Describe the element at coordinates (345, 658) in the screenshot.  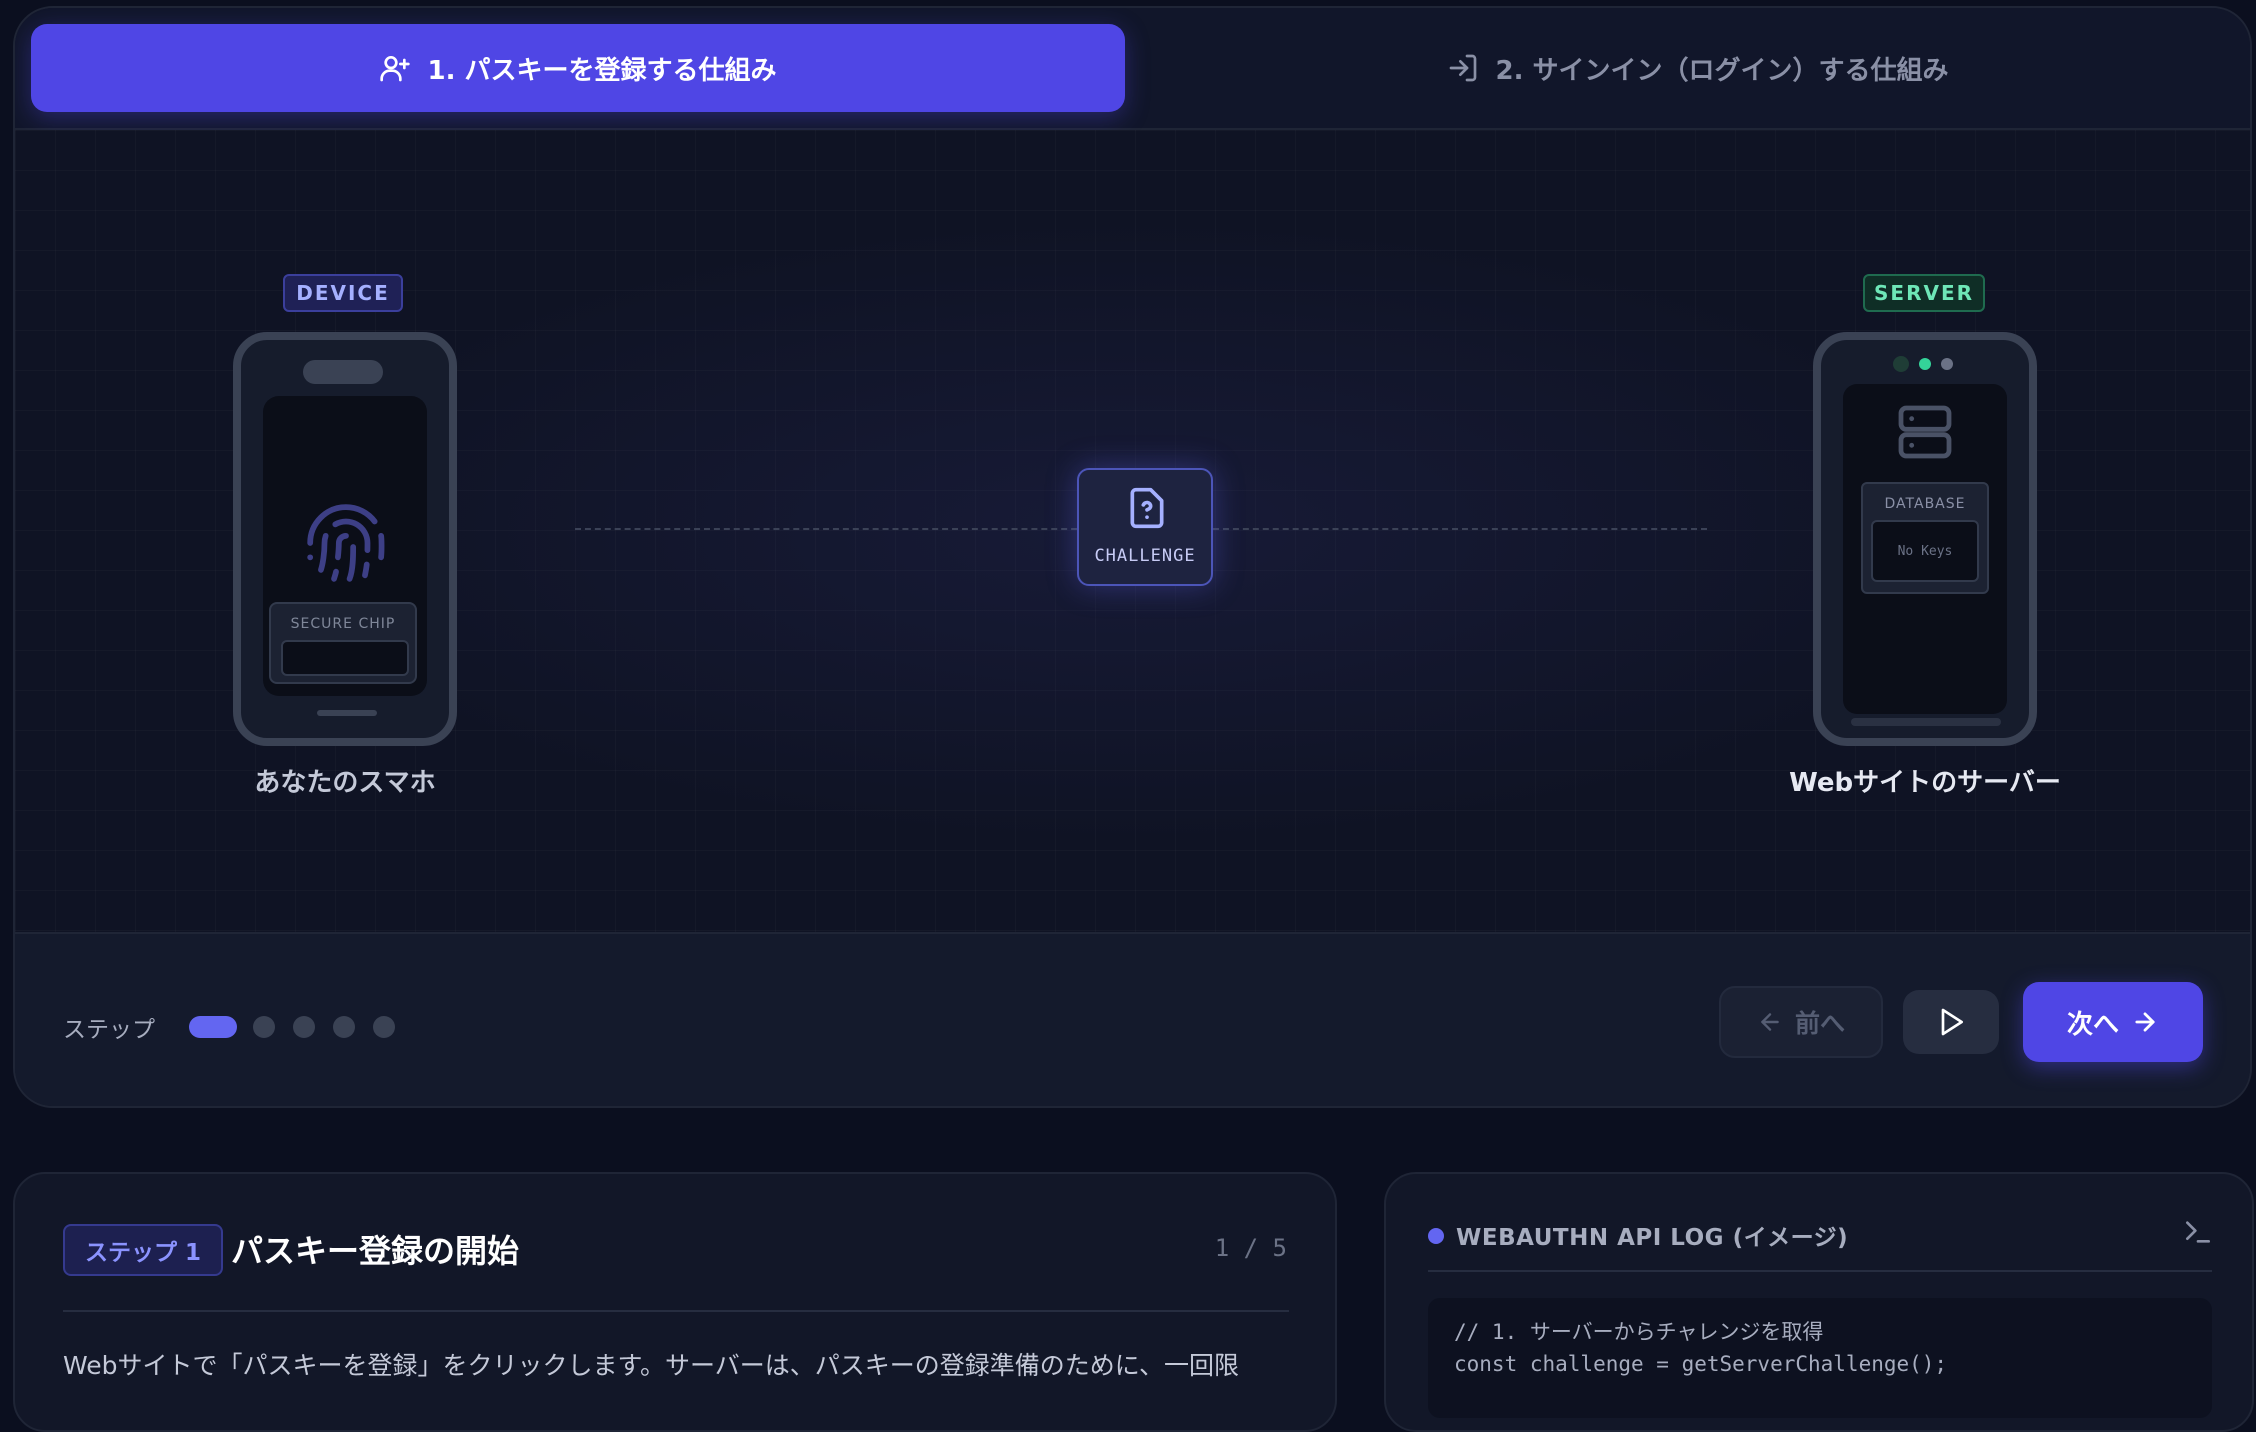
I see `secure-chip-slot` at that location.